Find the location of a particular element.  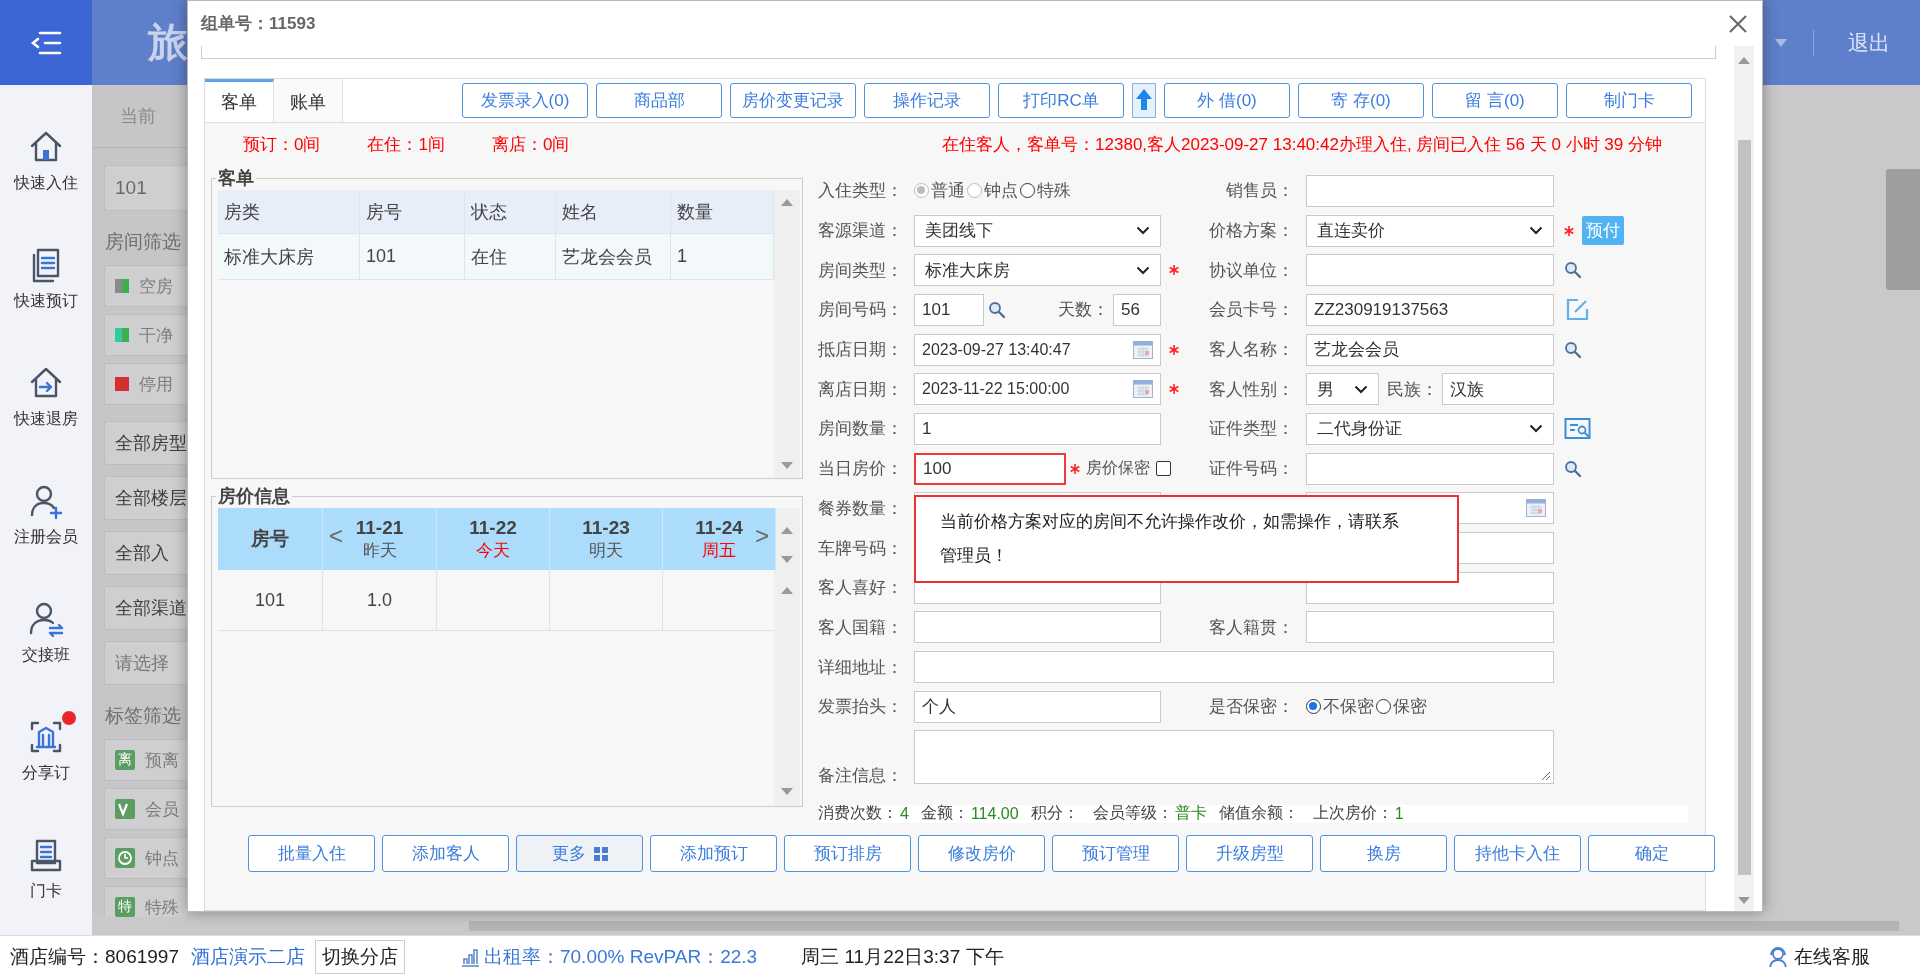

tag-icon: 特 is located at coordinates (125, 907).